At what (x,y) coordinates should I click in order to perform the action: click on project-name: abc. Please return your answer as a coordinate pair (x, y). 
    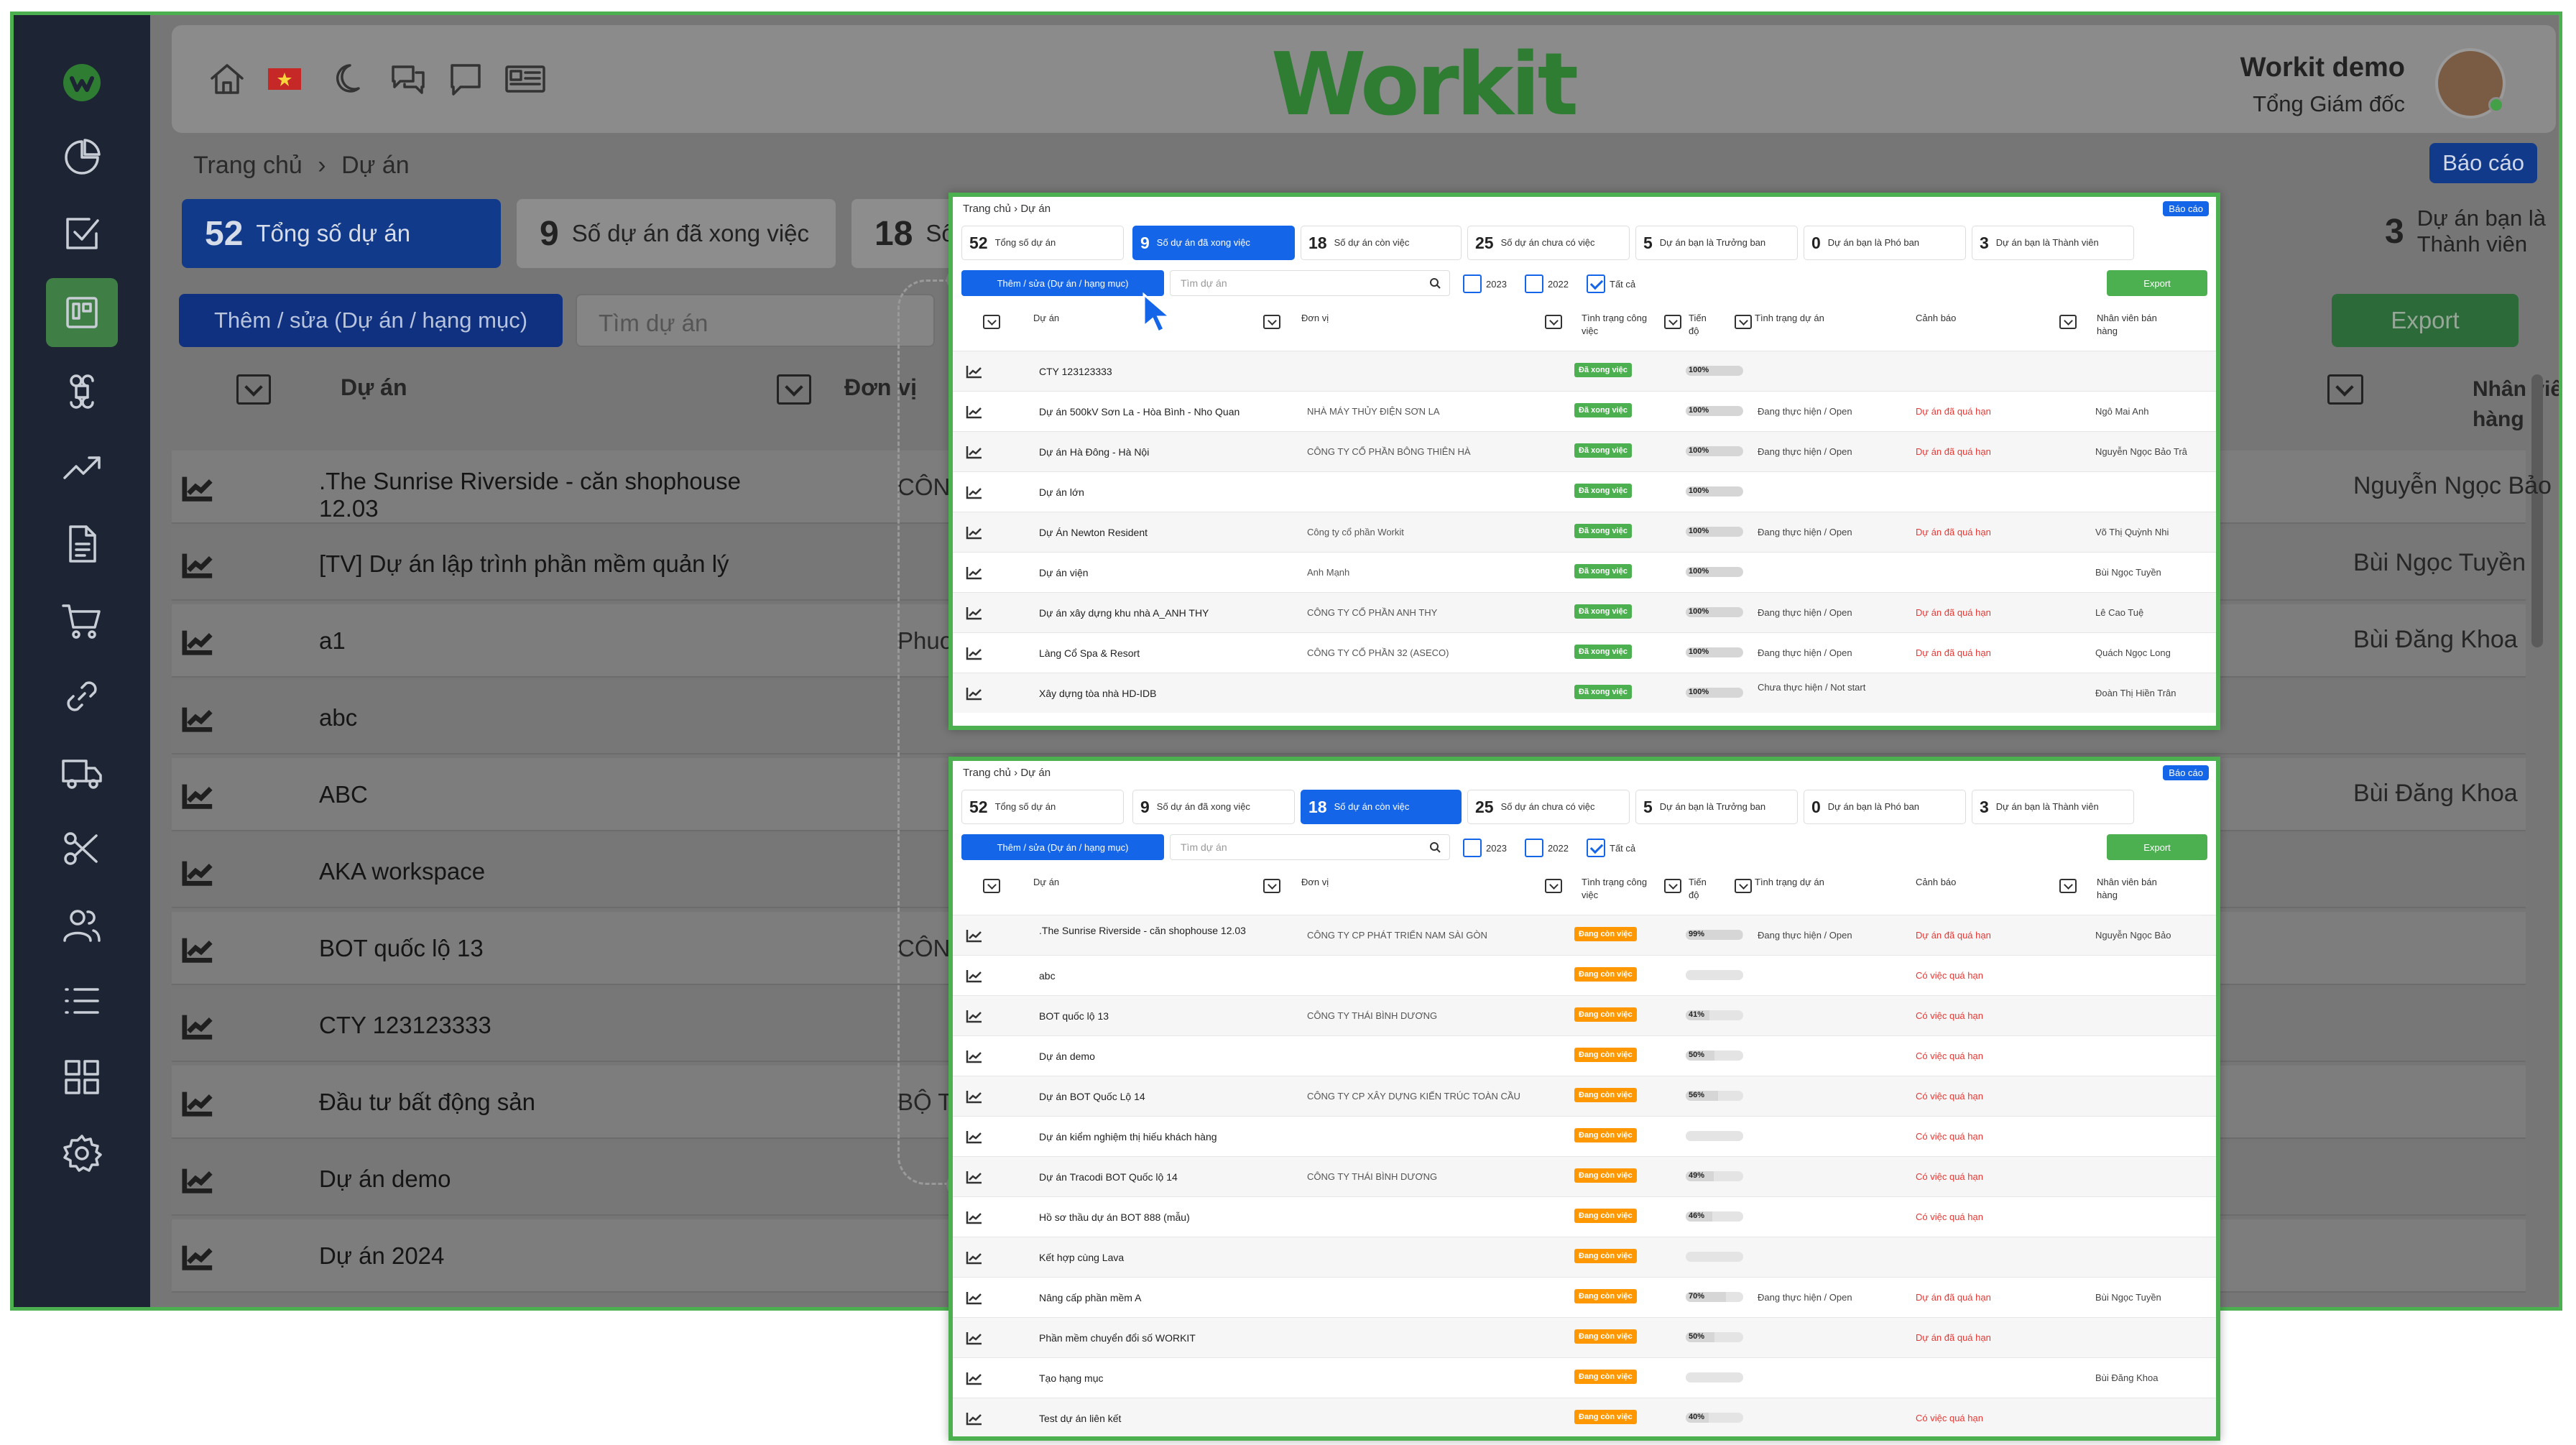
    Looking at the image, I should click on (1172, 976).